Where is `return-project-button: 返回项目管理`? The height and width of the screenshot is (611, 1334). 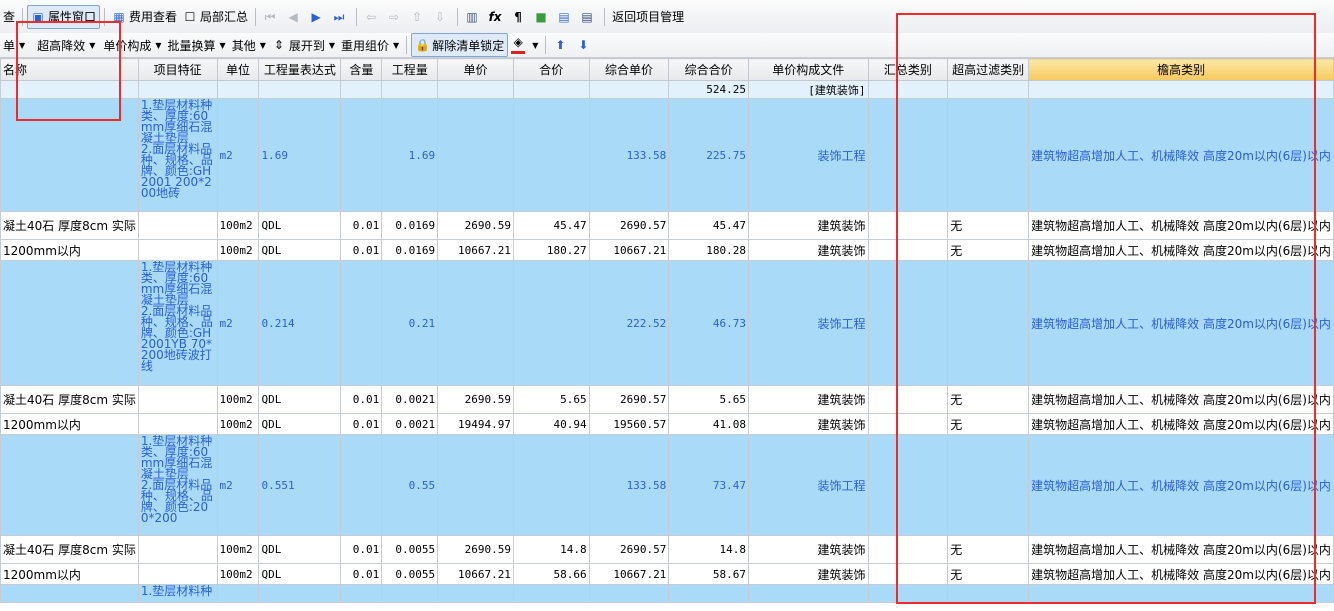 return-project-button: 返回项目管理 is located at coordinates (648, 17).